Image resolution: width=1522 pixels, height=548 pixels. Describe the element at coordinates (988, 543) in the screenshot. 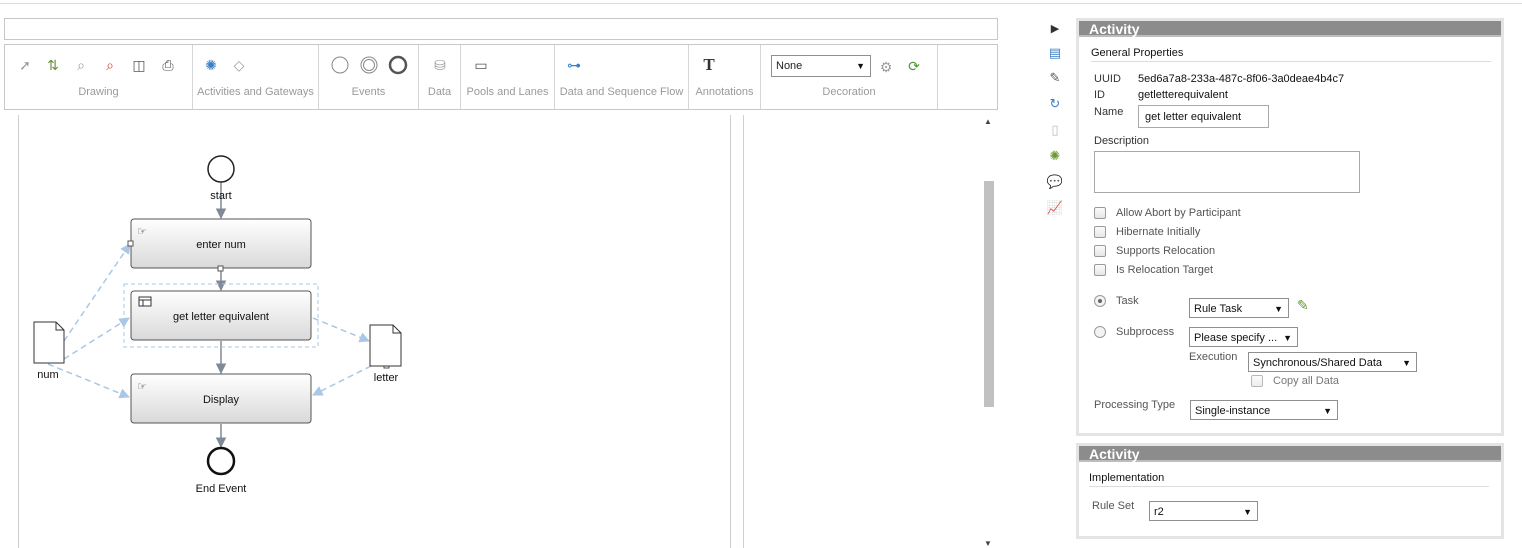

I see `scroll-down-icon: ▼` at that location.